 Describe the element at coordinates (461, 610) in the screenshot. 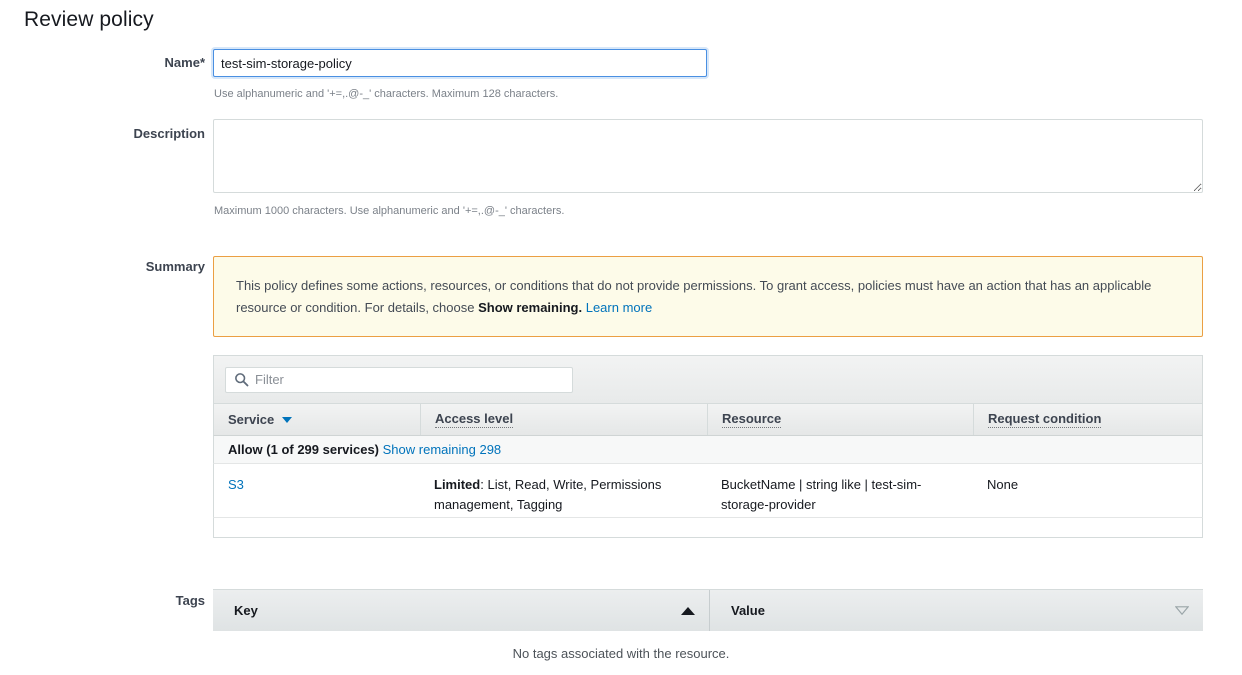

I see `column-header-key: Key` at that location.